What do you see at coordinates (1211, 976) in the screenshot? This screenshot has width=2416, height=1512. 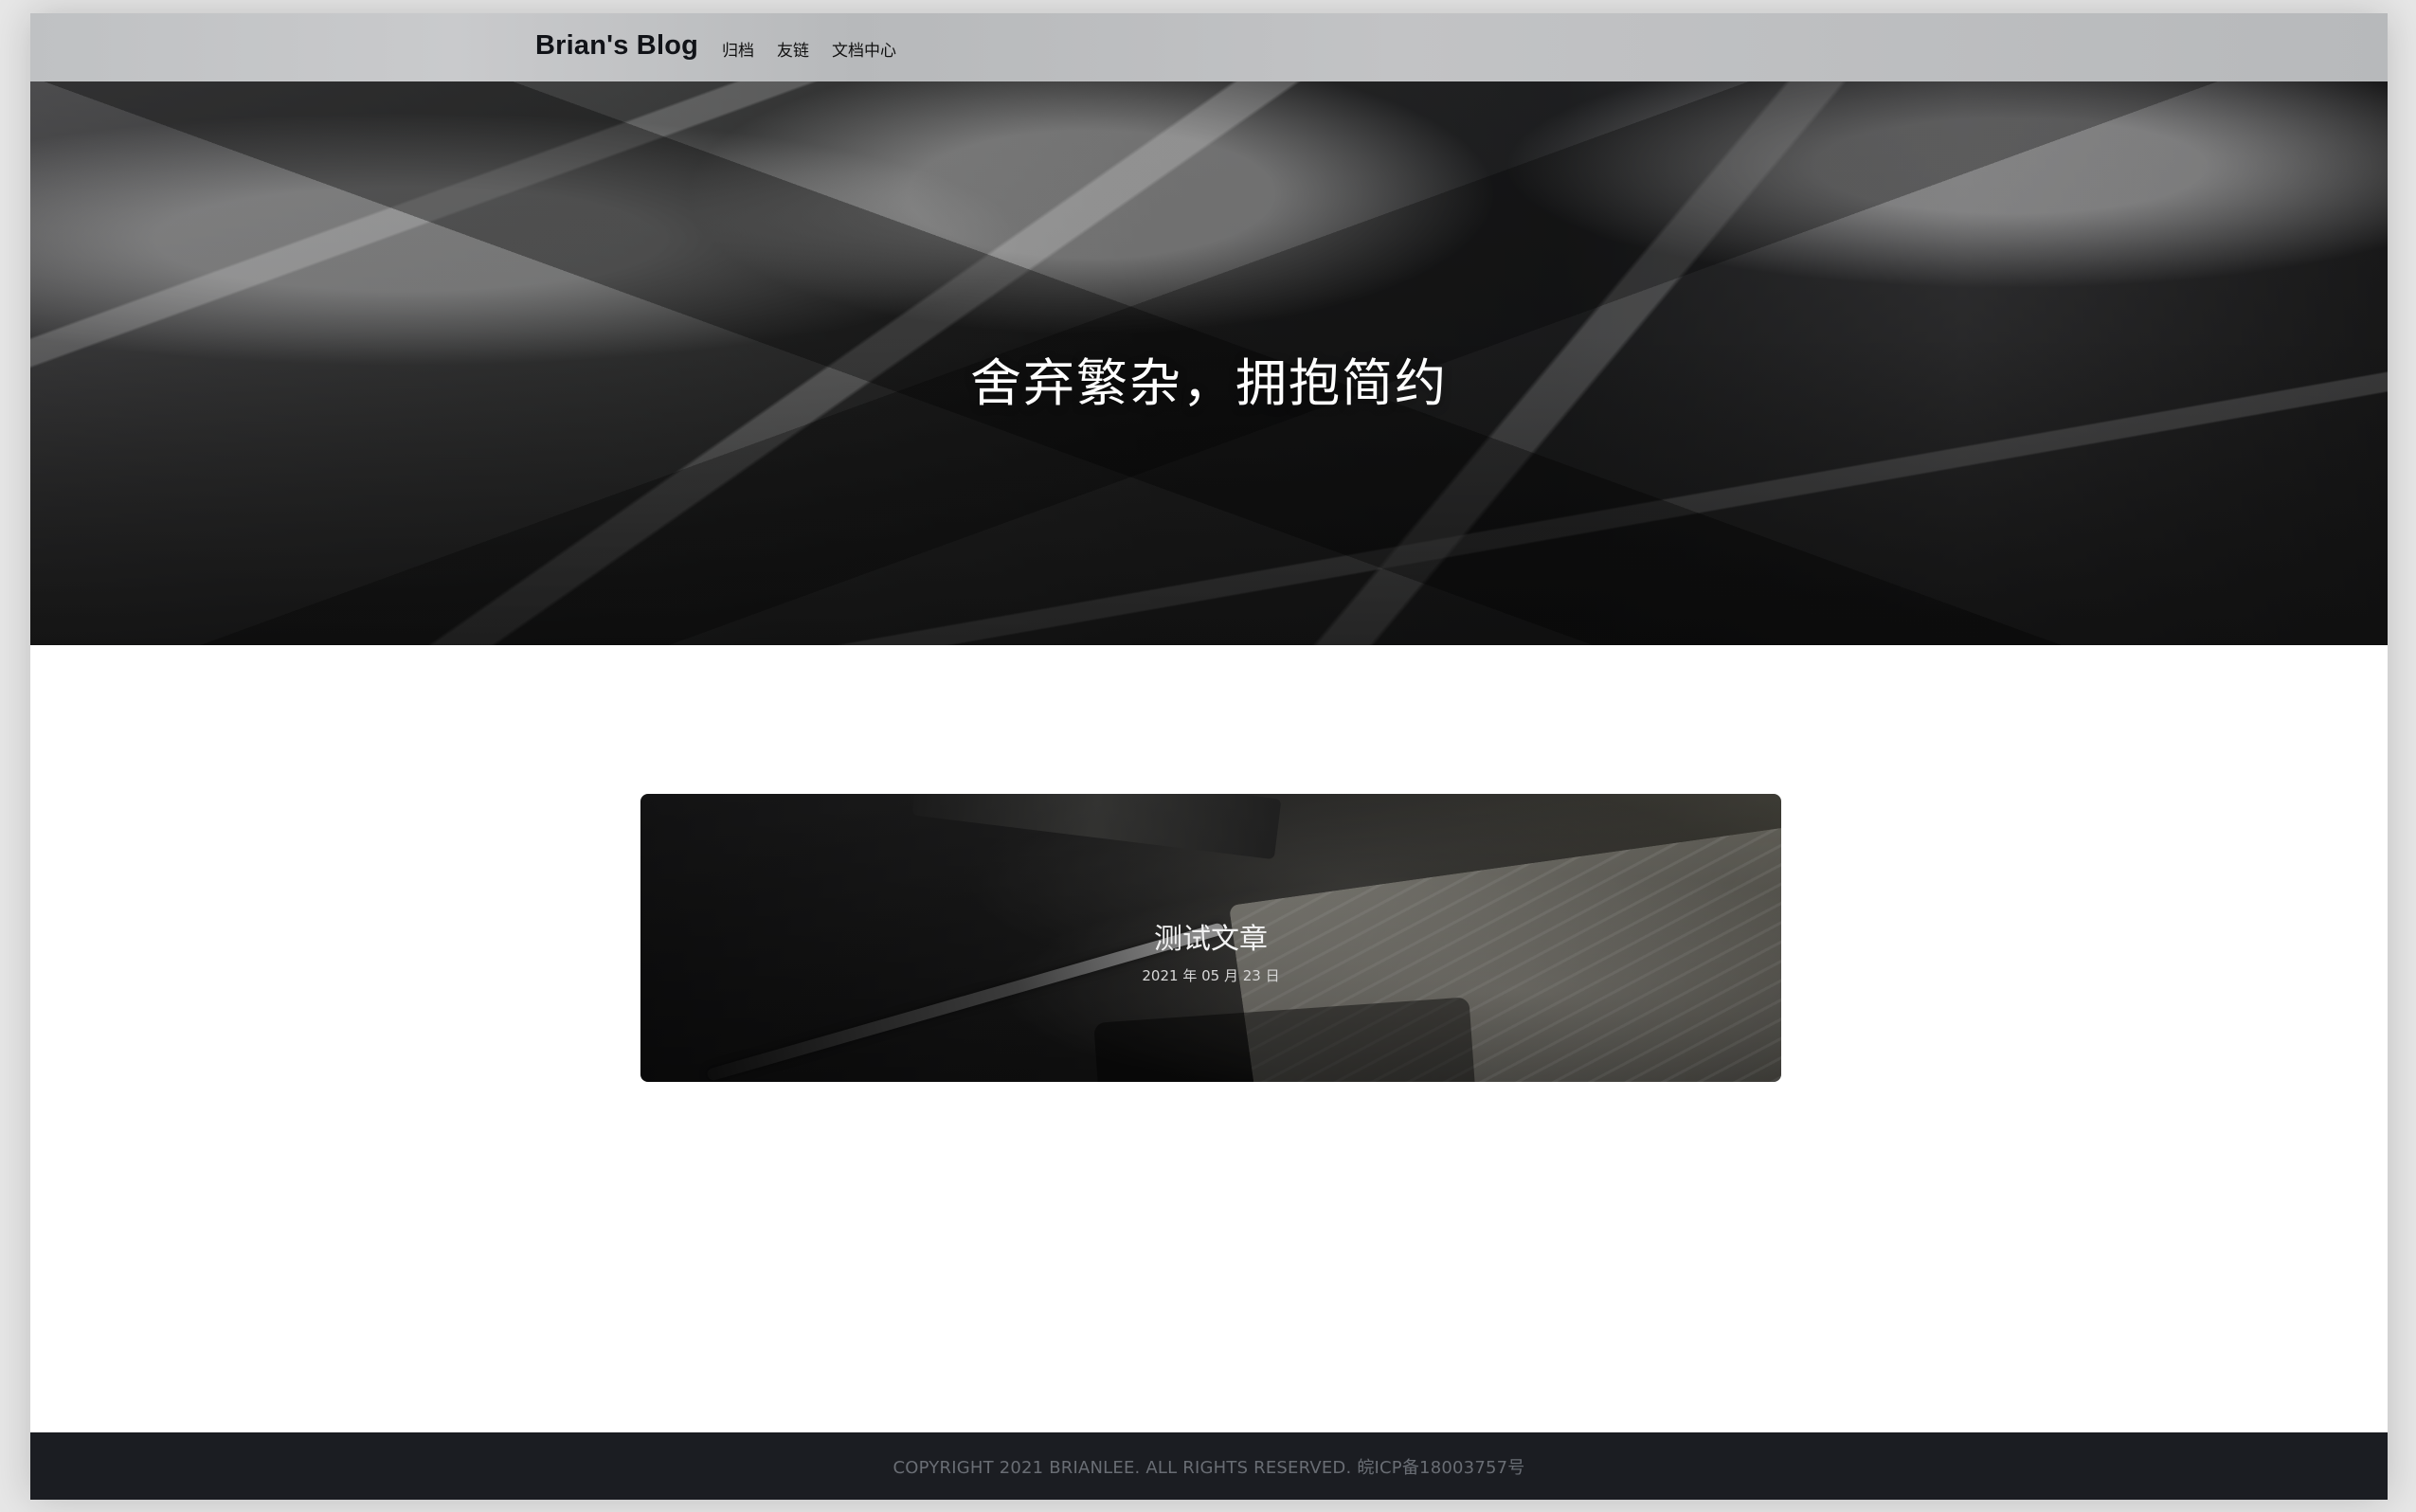 I see `post-date: 2021 年 05 月 23 日` at bounding box center [1211, 976].